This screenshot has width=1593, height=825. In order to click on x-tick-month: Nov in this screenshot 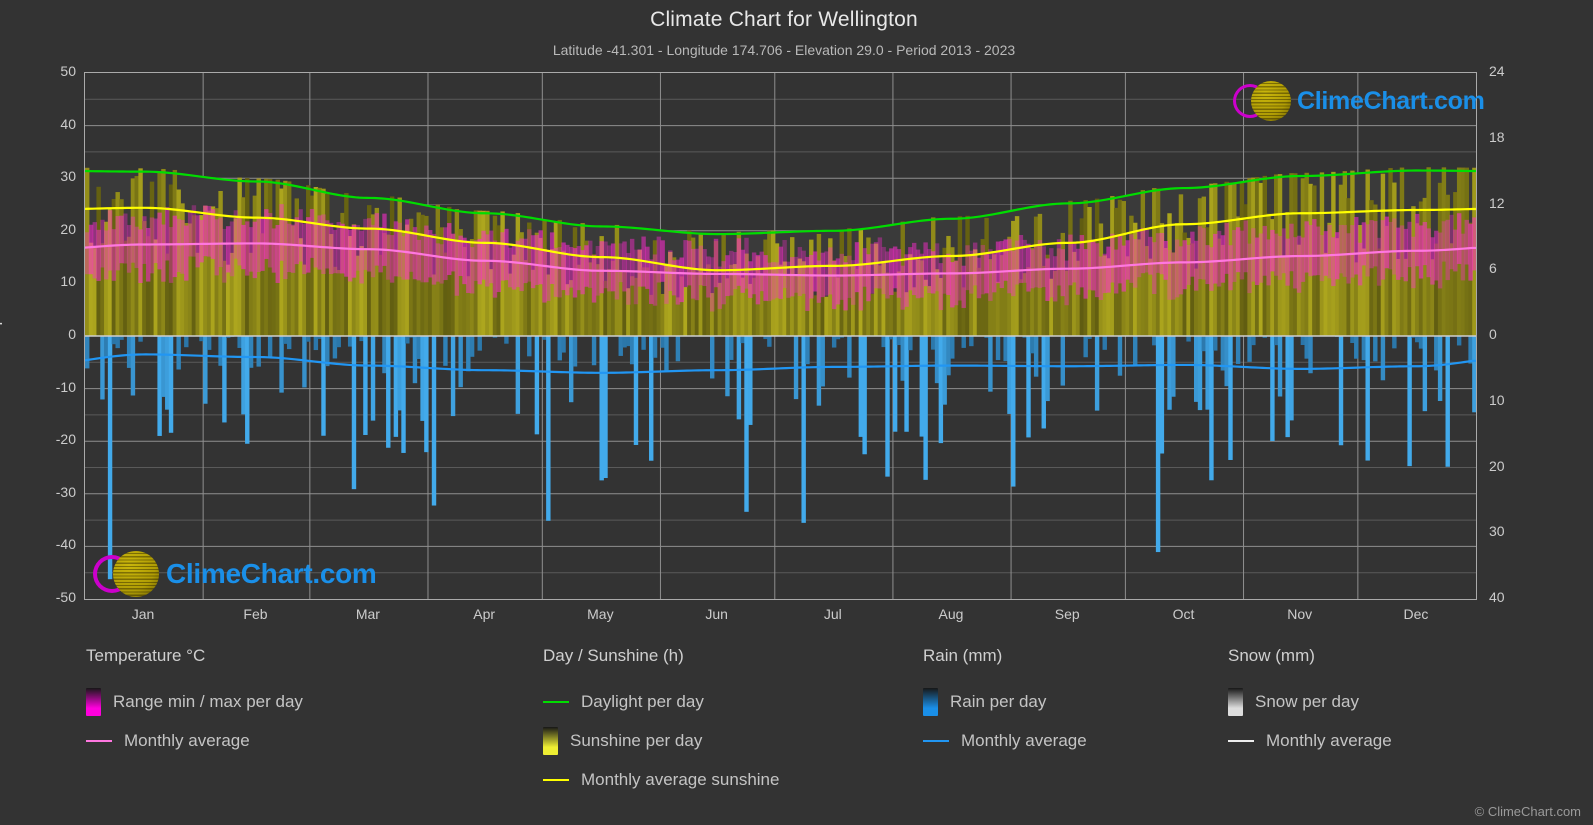, I will do `click(1300, 614)`.